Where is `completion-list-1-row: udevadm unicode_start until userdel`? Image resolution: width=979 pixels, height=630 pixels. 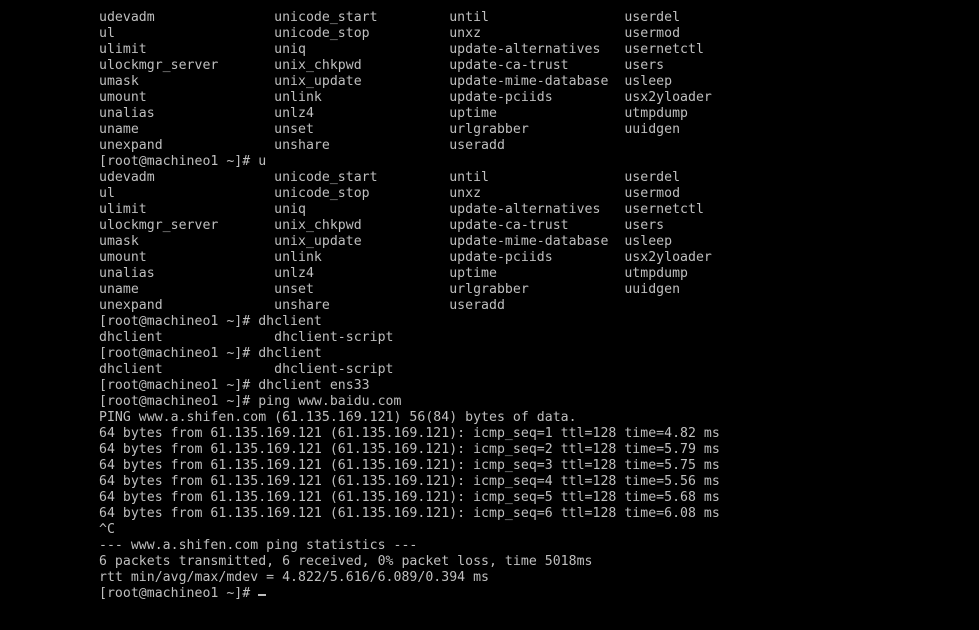
completion-list-1-row: udevadm unicode_start until userdel is located at coordinates (390, 17).